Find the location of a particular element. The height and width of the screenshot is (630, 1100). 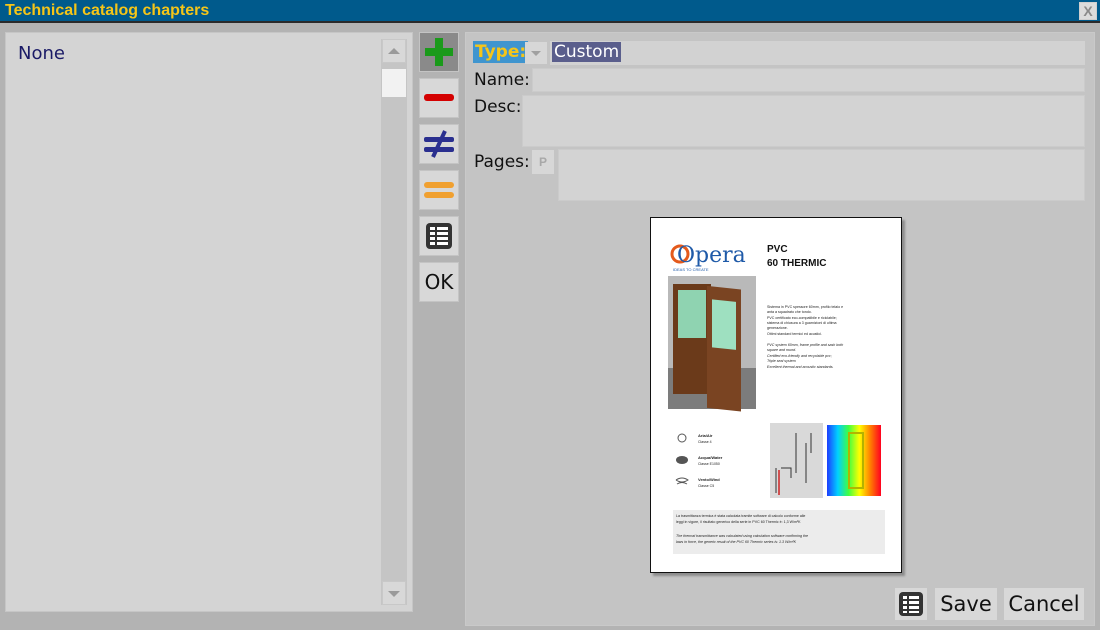

desc-en-line: square and round. is located at coordinates (781, 350).